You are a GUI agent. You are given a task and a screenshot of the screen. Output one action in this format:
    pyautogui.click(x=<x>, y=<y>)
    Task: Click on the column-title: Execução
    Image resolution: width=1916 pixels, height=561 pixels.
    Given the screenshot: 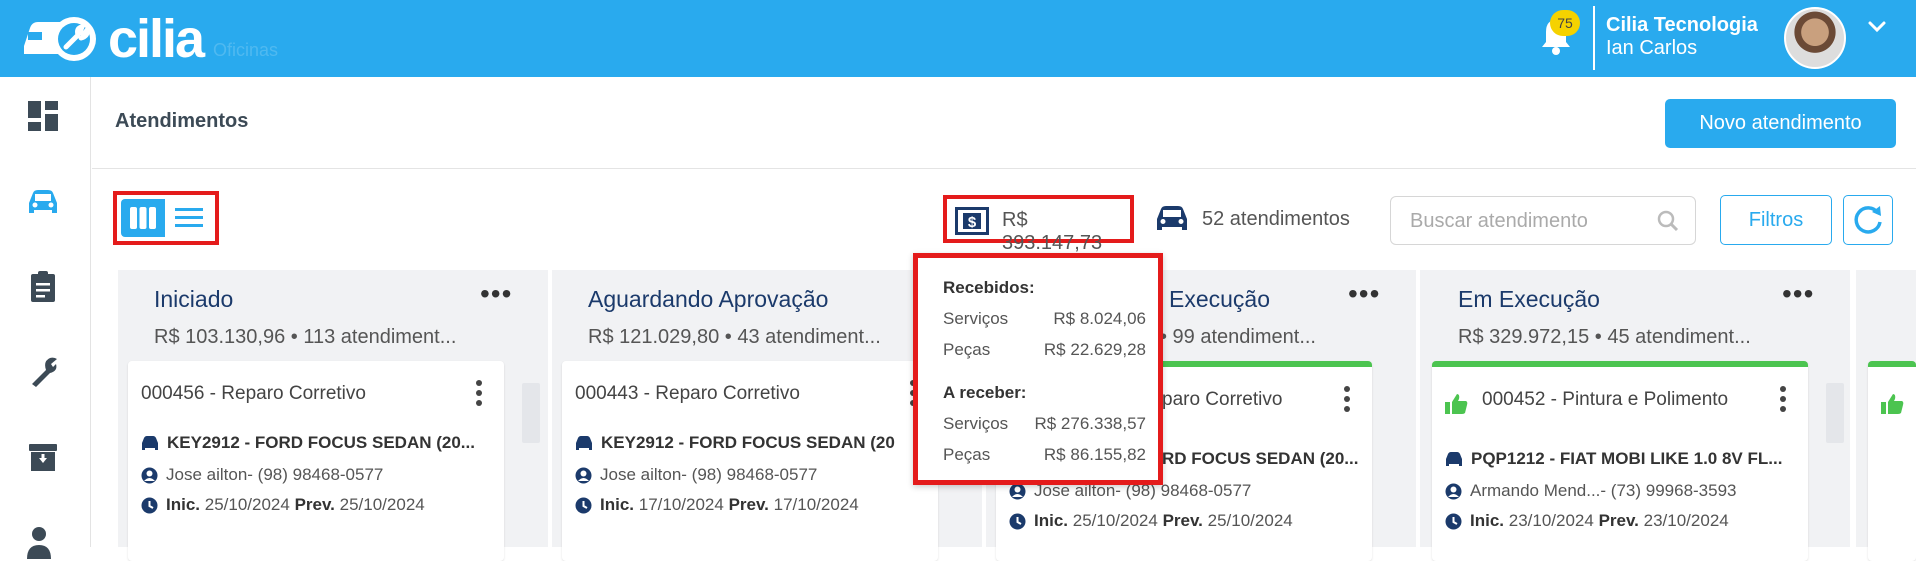 What is the action you would take?
    pyautogui.click(x=1220, y=299)
    